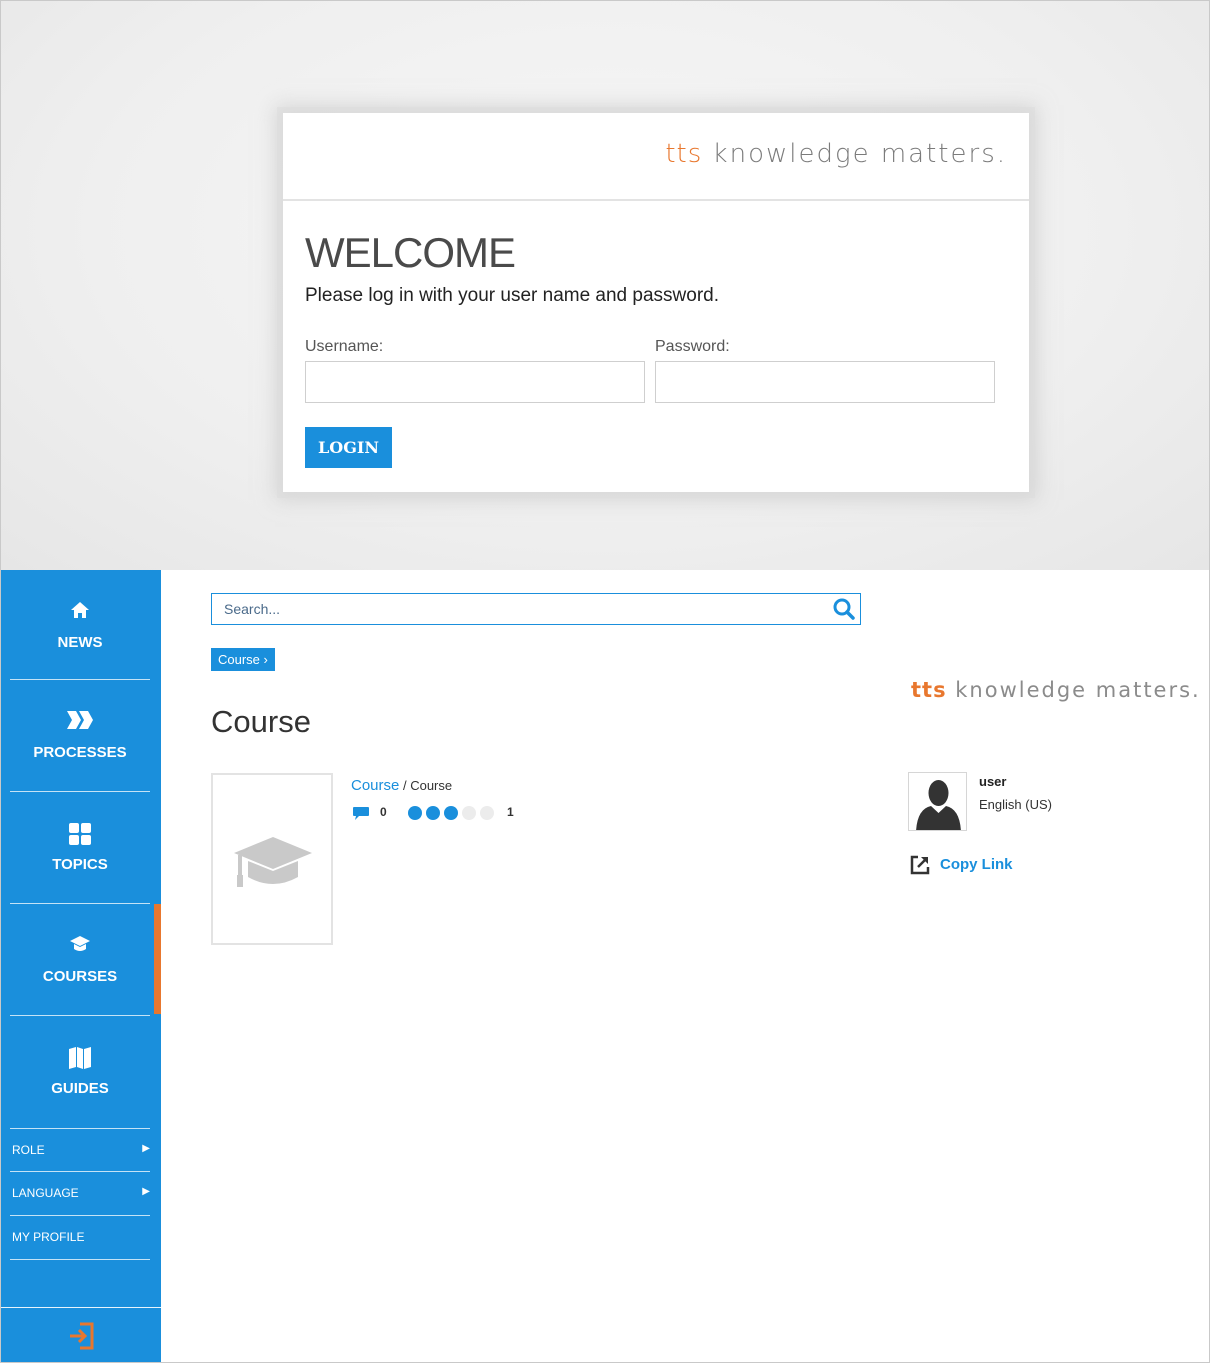  I want to click on welcome-title: WELCOME, so click(410, 252).